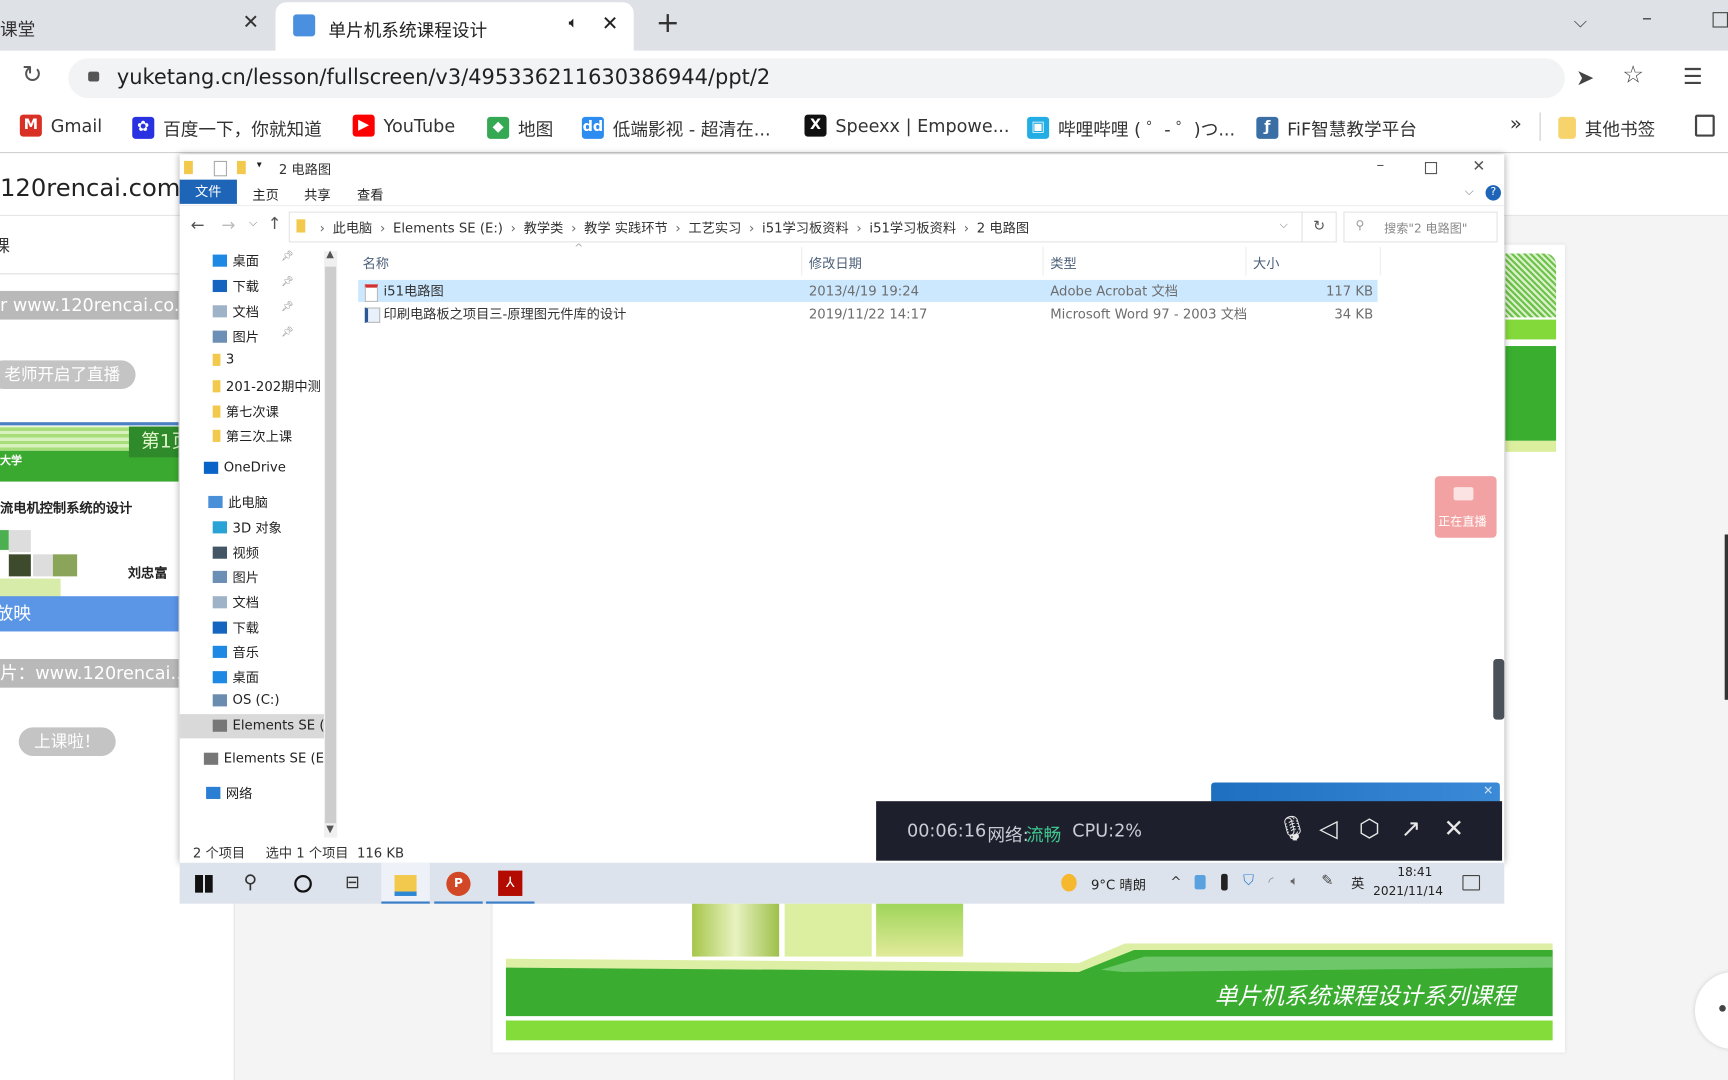  Describe the element at coordinates (1408, 891) in the screenshot. I see `clock-date: 2021/11/14` at that location.